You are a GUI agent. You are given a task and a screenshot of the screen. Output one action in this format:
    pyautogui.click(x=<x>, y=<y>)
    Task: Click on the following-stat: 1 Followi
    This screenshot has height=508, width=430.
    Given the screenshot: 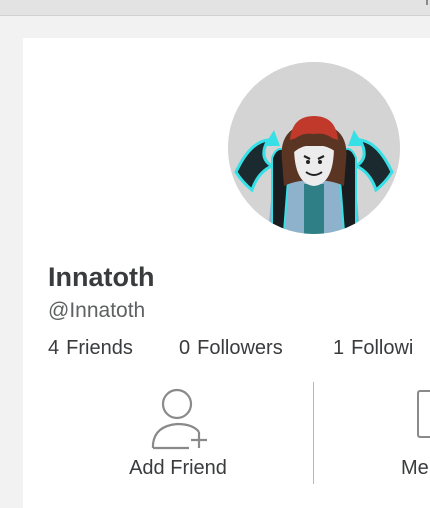 What is the action you would take?
    pyautogui.click(x=373, y=348)
    